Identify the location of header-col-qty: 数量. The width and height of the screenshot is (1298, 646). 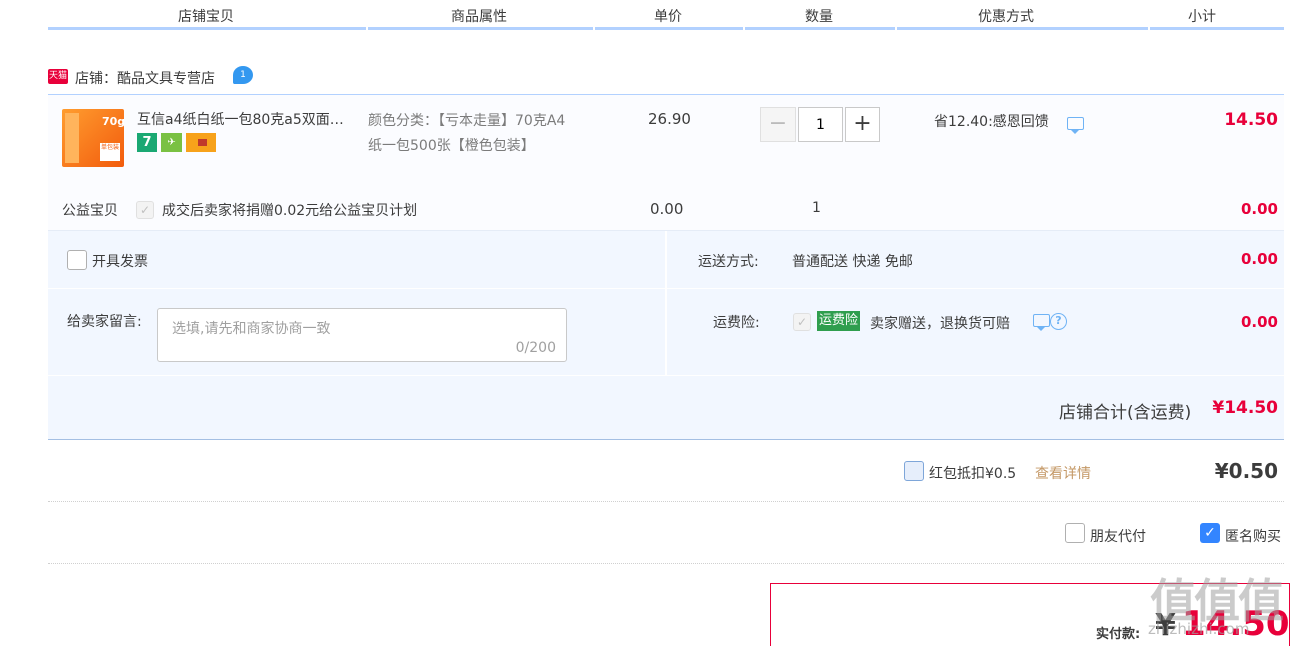
(819, 17).